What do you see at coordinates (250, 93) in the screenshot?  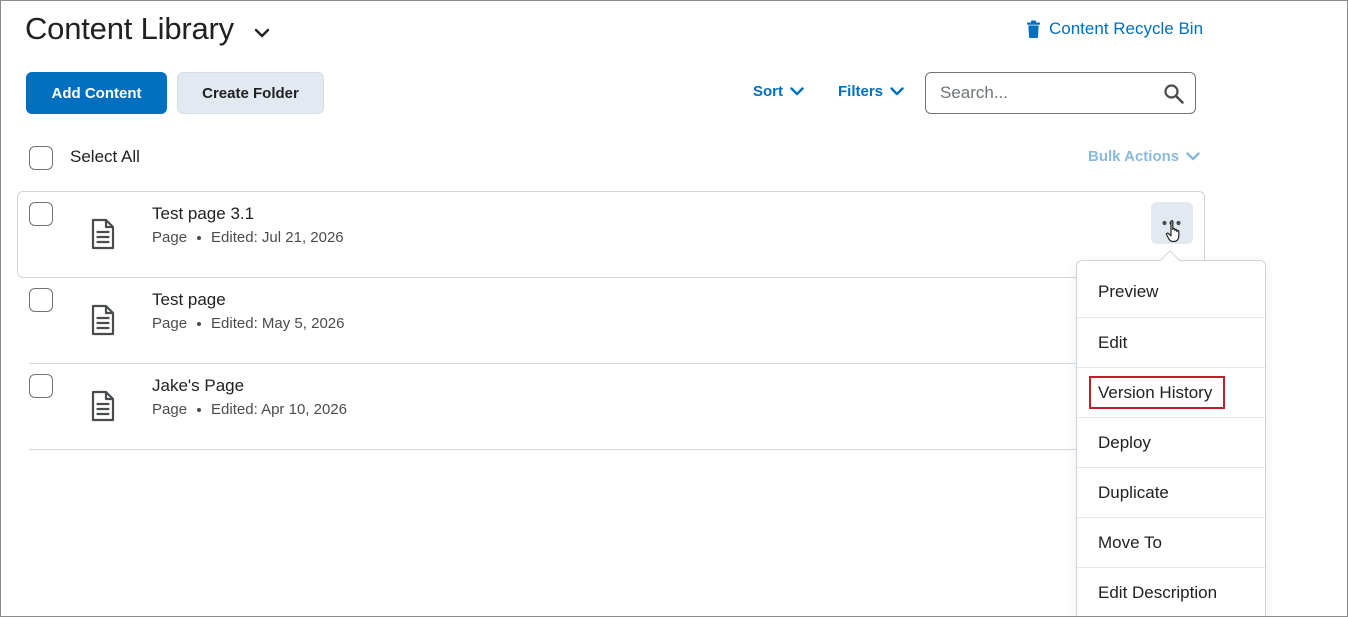 I see `create-folder-button: Create Folder` at bounding box center [250, 93].